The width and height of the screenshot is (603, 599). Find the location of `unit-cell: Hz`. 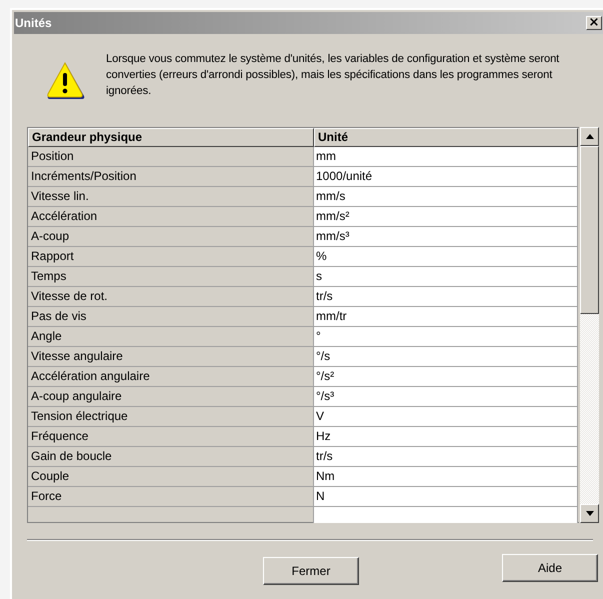

unit-cell: Hz is located at coordinates (446, 437).